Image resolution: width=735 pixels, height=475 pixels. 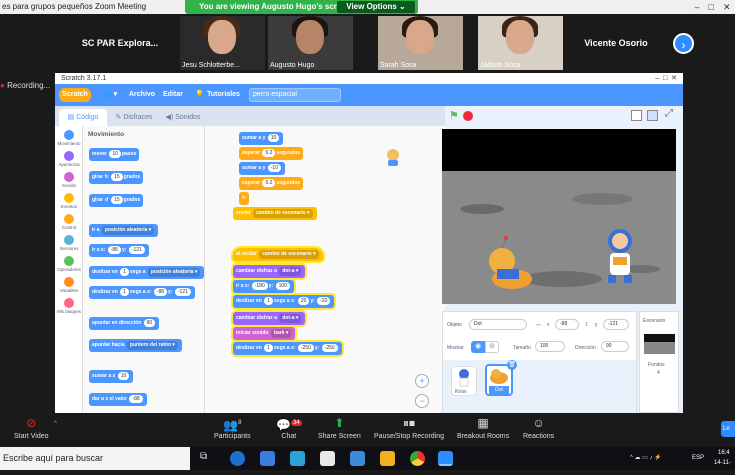 I want to click on block-input: -10, so click(x=274, y=168).